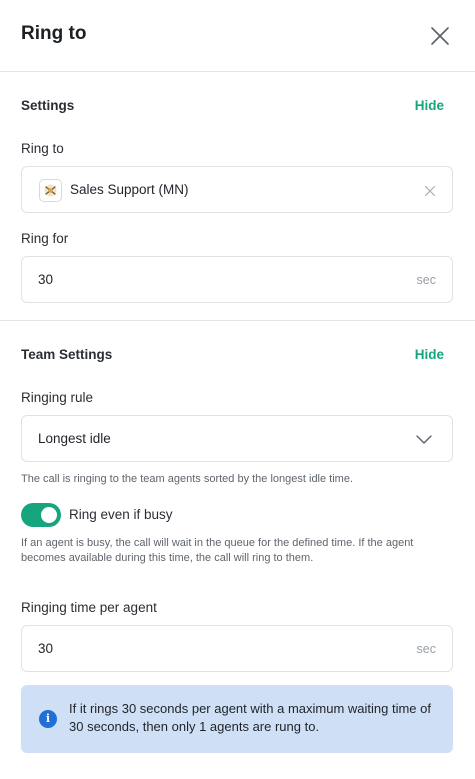 The width and height of the screenshot is (475, 779). I want to click on team-settings-section-title: Team Settings, so click(67, 354).